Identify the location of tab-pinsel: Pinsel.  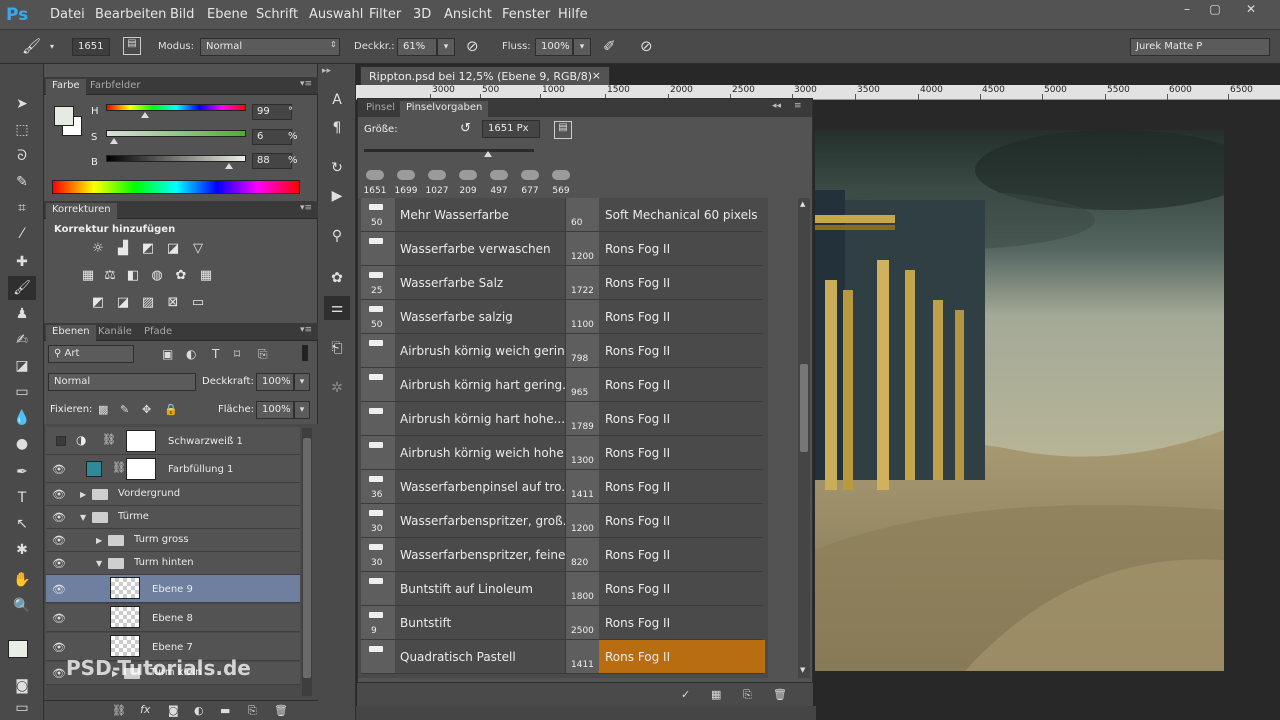
(380, 107).